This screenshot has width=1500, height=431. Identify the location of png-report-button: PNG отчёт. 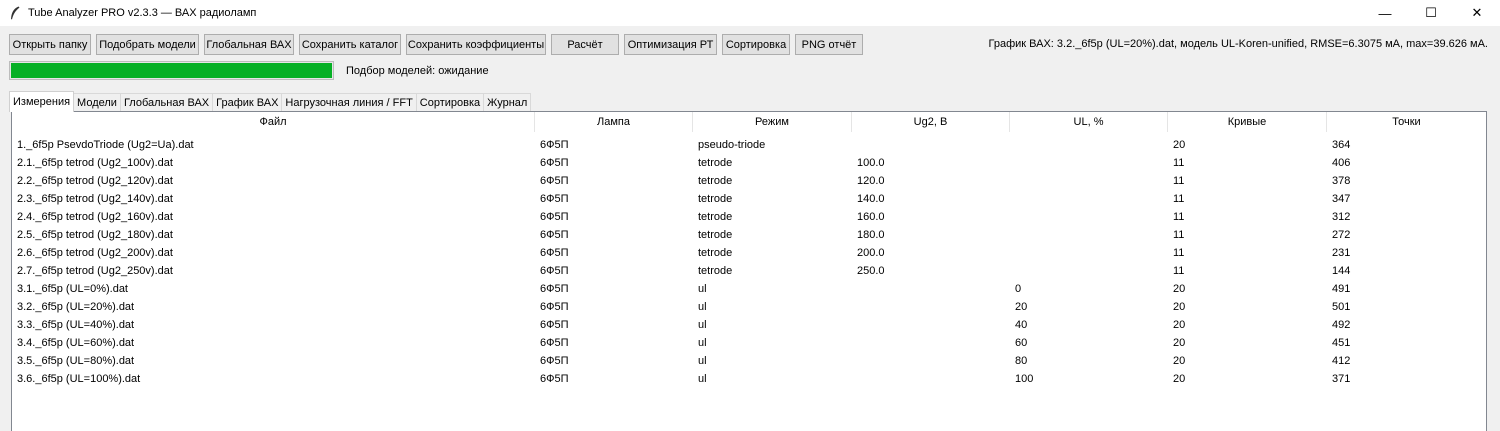
(829, 44).